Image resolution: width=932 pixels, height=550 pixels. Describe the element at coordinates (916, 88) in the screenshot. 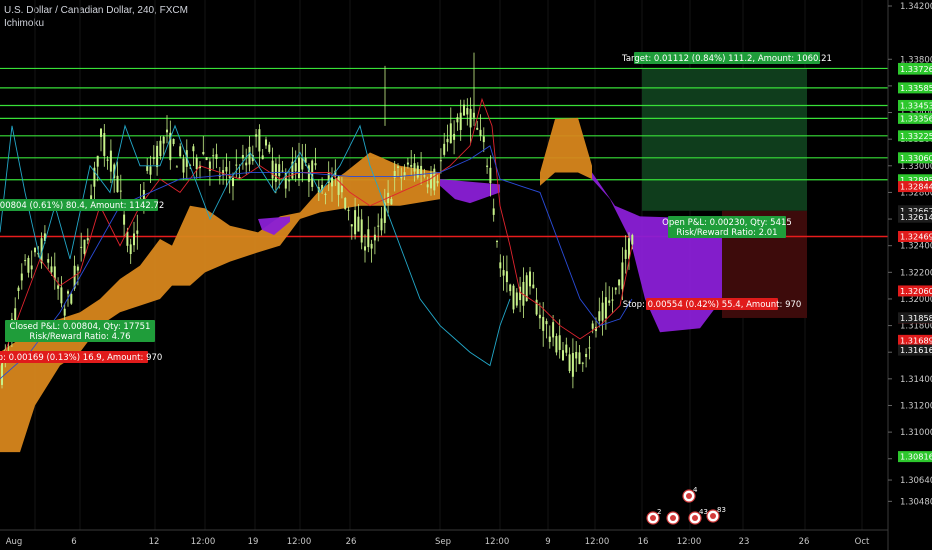

I see `price-badge-label: 1.33585` at that location.